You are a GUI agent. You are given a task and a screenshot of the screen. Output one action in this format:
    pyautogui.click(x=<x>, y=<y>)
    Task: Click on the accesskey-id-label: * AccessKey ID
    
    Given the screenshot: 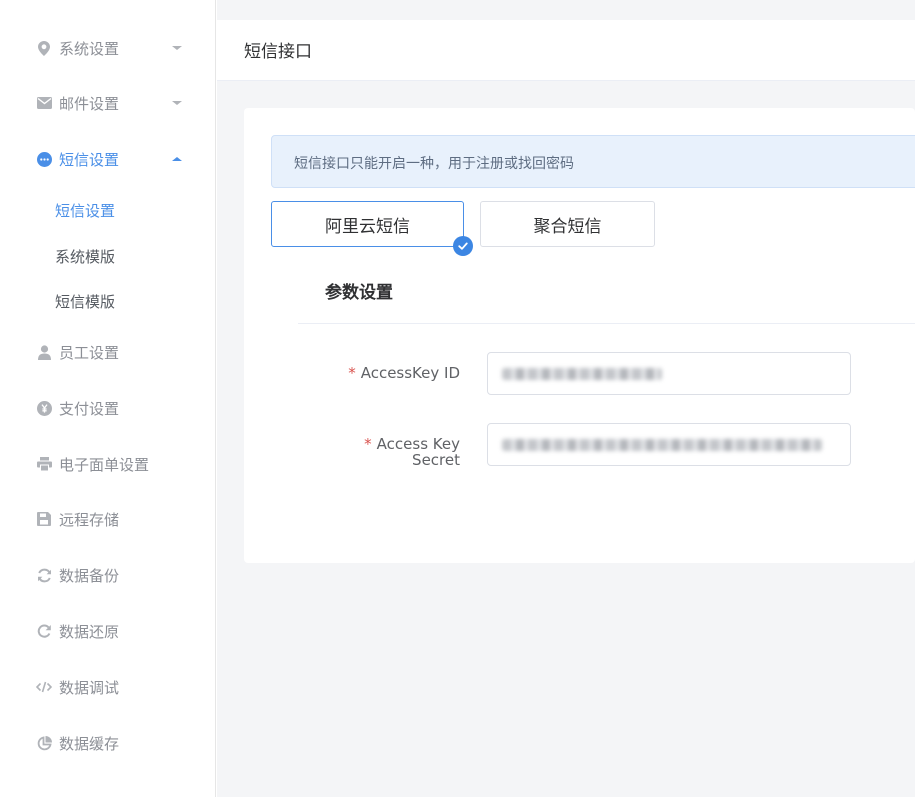 What is the action you would take?
    pyautogui.click(x=375, y=373)
    